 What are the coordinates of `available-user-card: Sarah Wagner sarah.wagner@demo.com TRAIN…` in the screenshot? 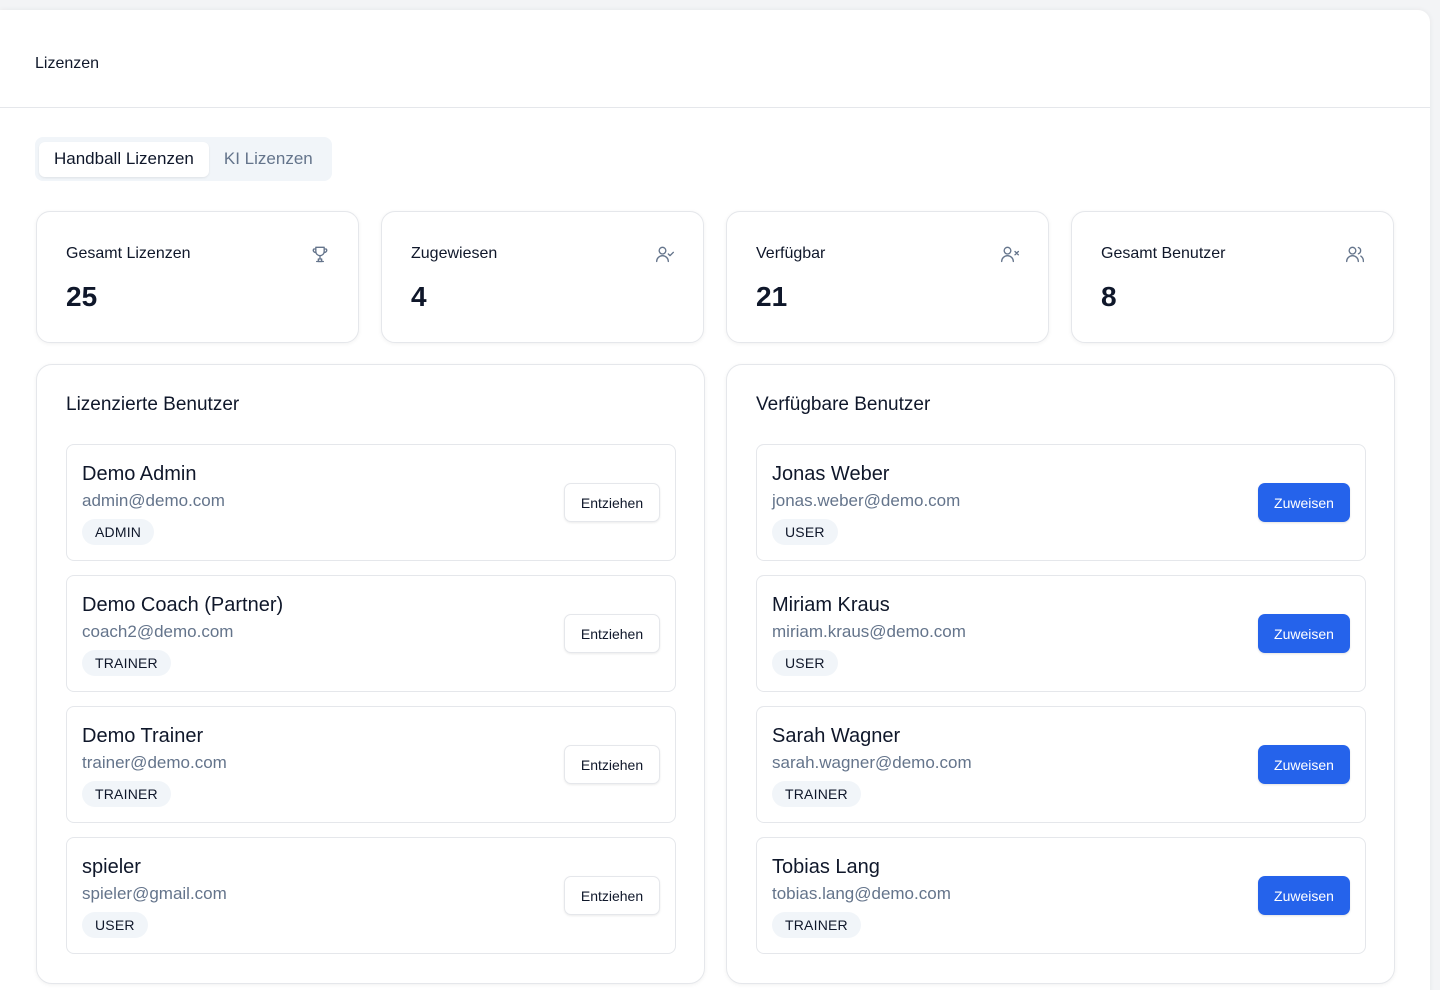 It's located at (1061, 764).